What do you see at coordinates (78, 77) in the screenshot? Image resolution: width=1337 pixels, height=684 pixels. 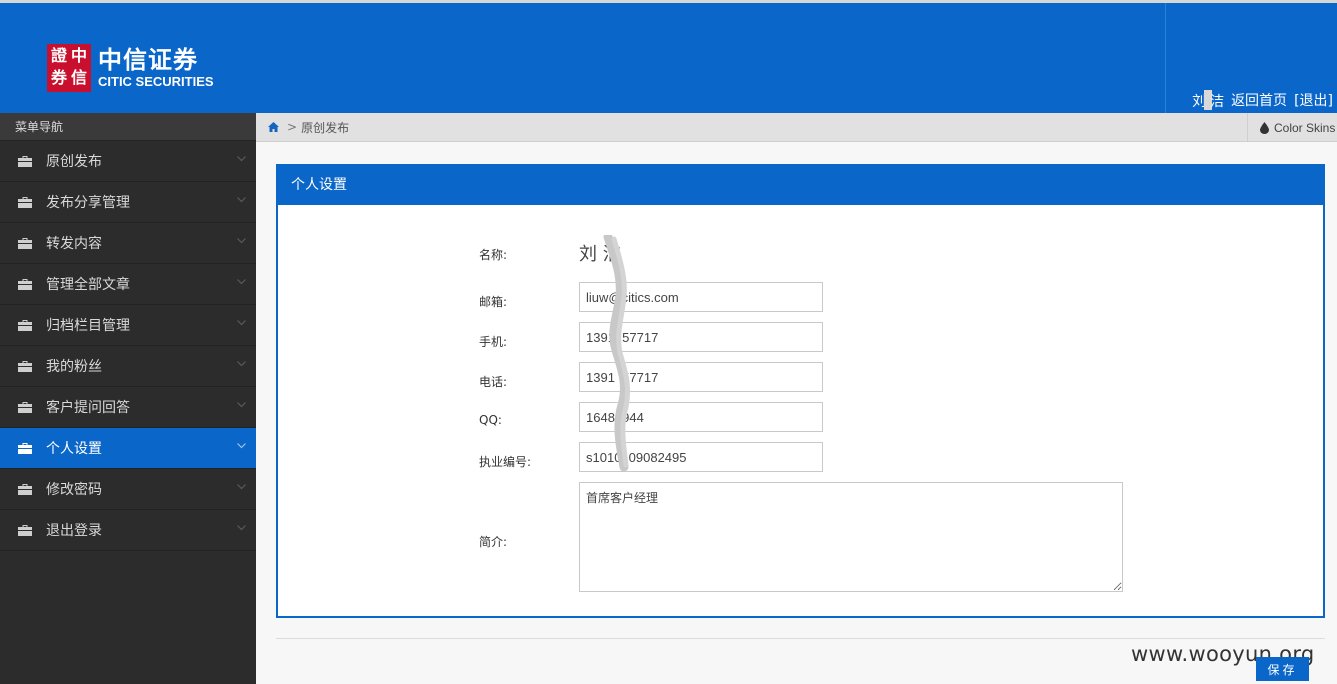 I see `logo-seal-char: 信` at bounding box center [78, 77].